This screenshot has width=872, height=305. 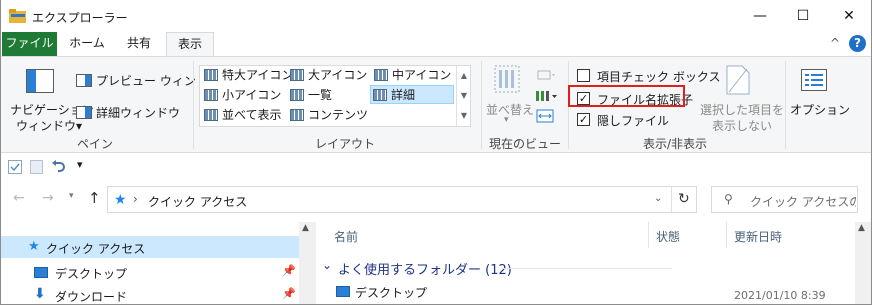 What do you see at coordinates (658, 198) in the screenshot?
I see `address-dropdown-icon: ⌄` at bounding box center [658, 198].